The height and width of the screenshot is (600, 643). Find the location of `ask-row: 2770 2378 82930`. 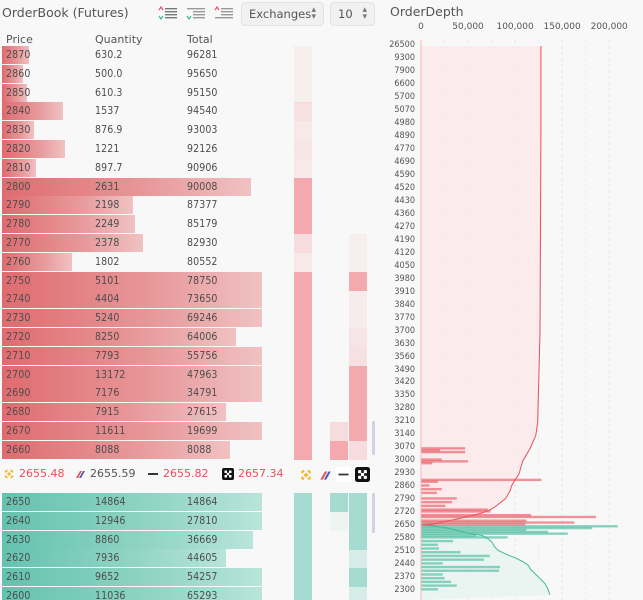

ask-row: 2770 2378 82930 is located at coordinates (192, 243).